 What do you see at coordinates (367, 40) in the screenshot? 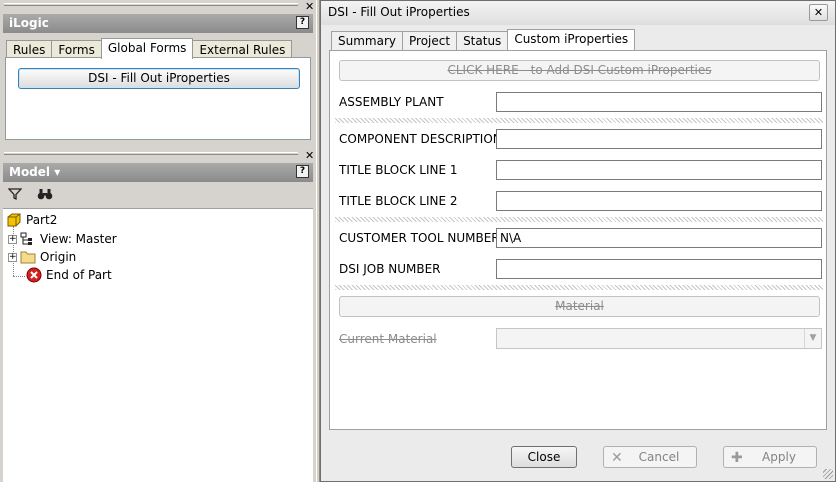
I see `tab-summary: Summary` at bounding box center [367, 40].